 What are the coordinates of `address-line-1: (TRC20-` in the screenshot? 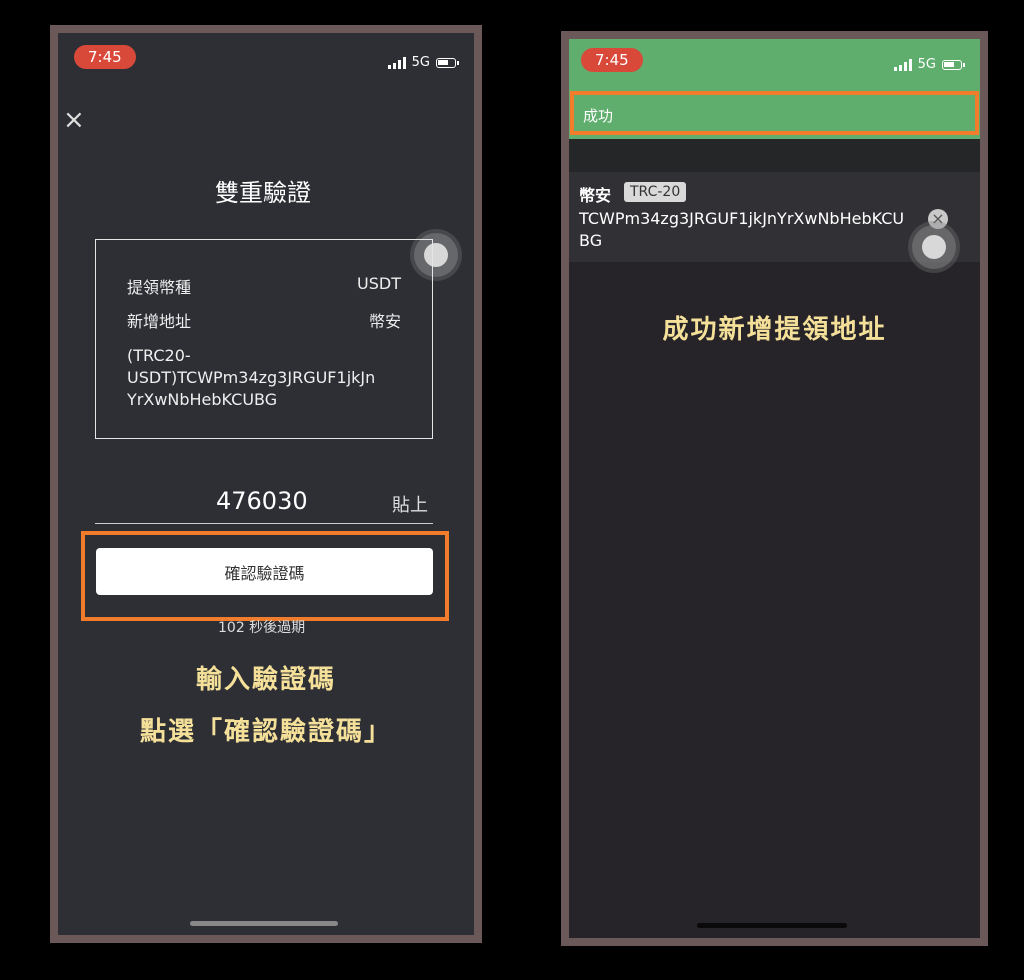 It's located at (159, 355).